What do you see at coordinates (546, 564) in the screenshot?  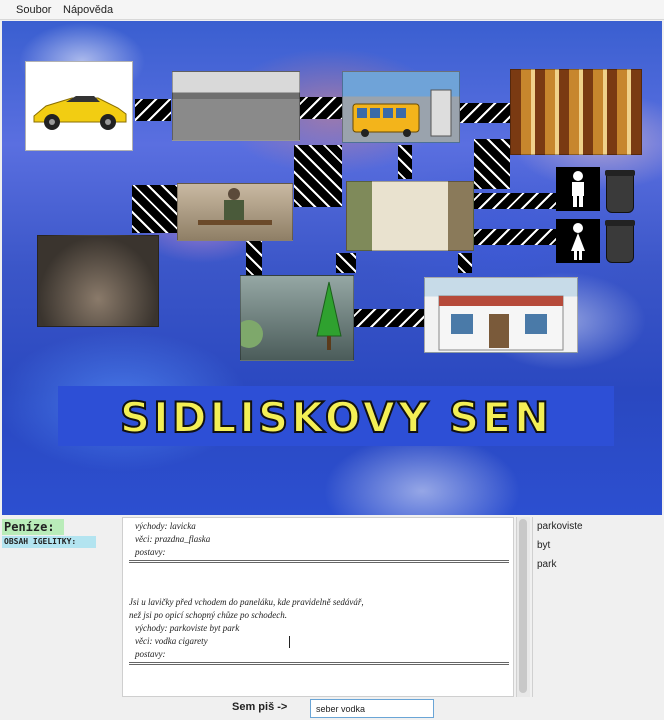 I see `exit-item-park: park` at bounding box center [546, 564].